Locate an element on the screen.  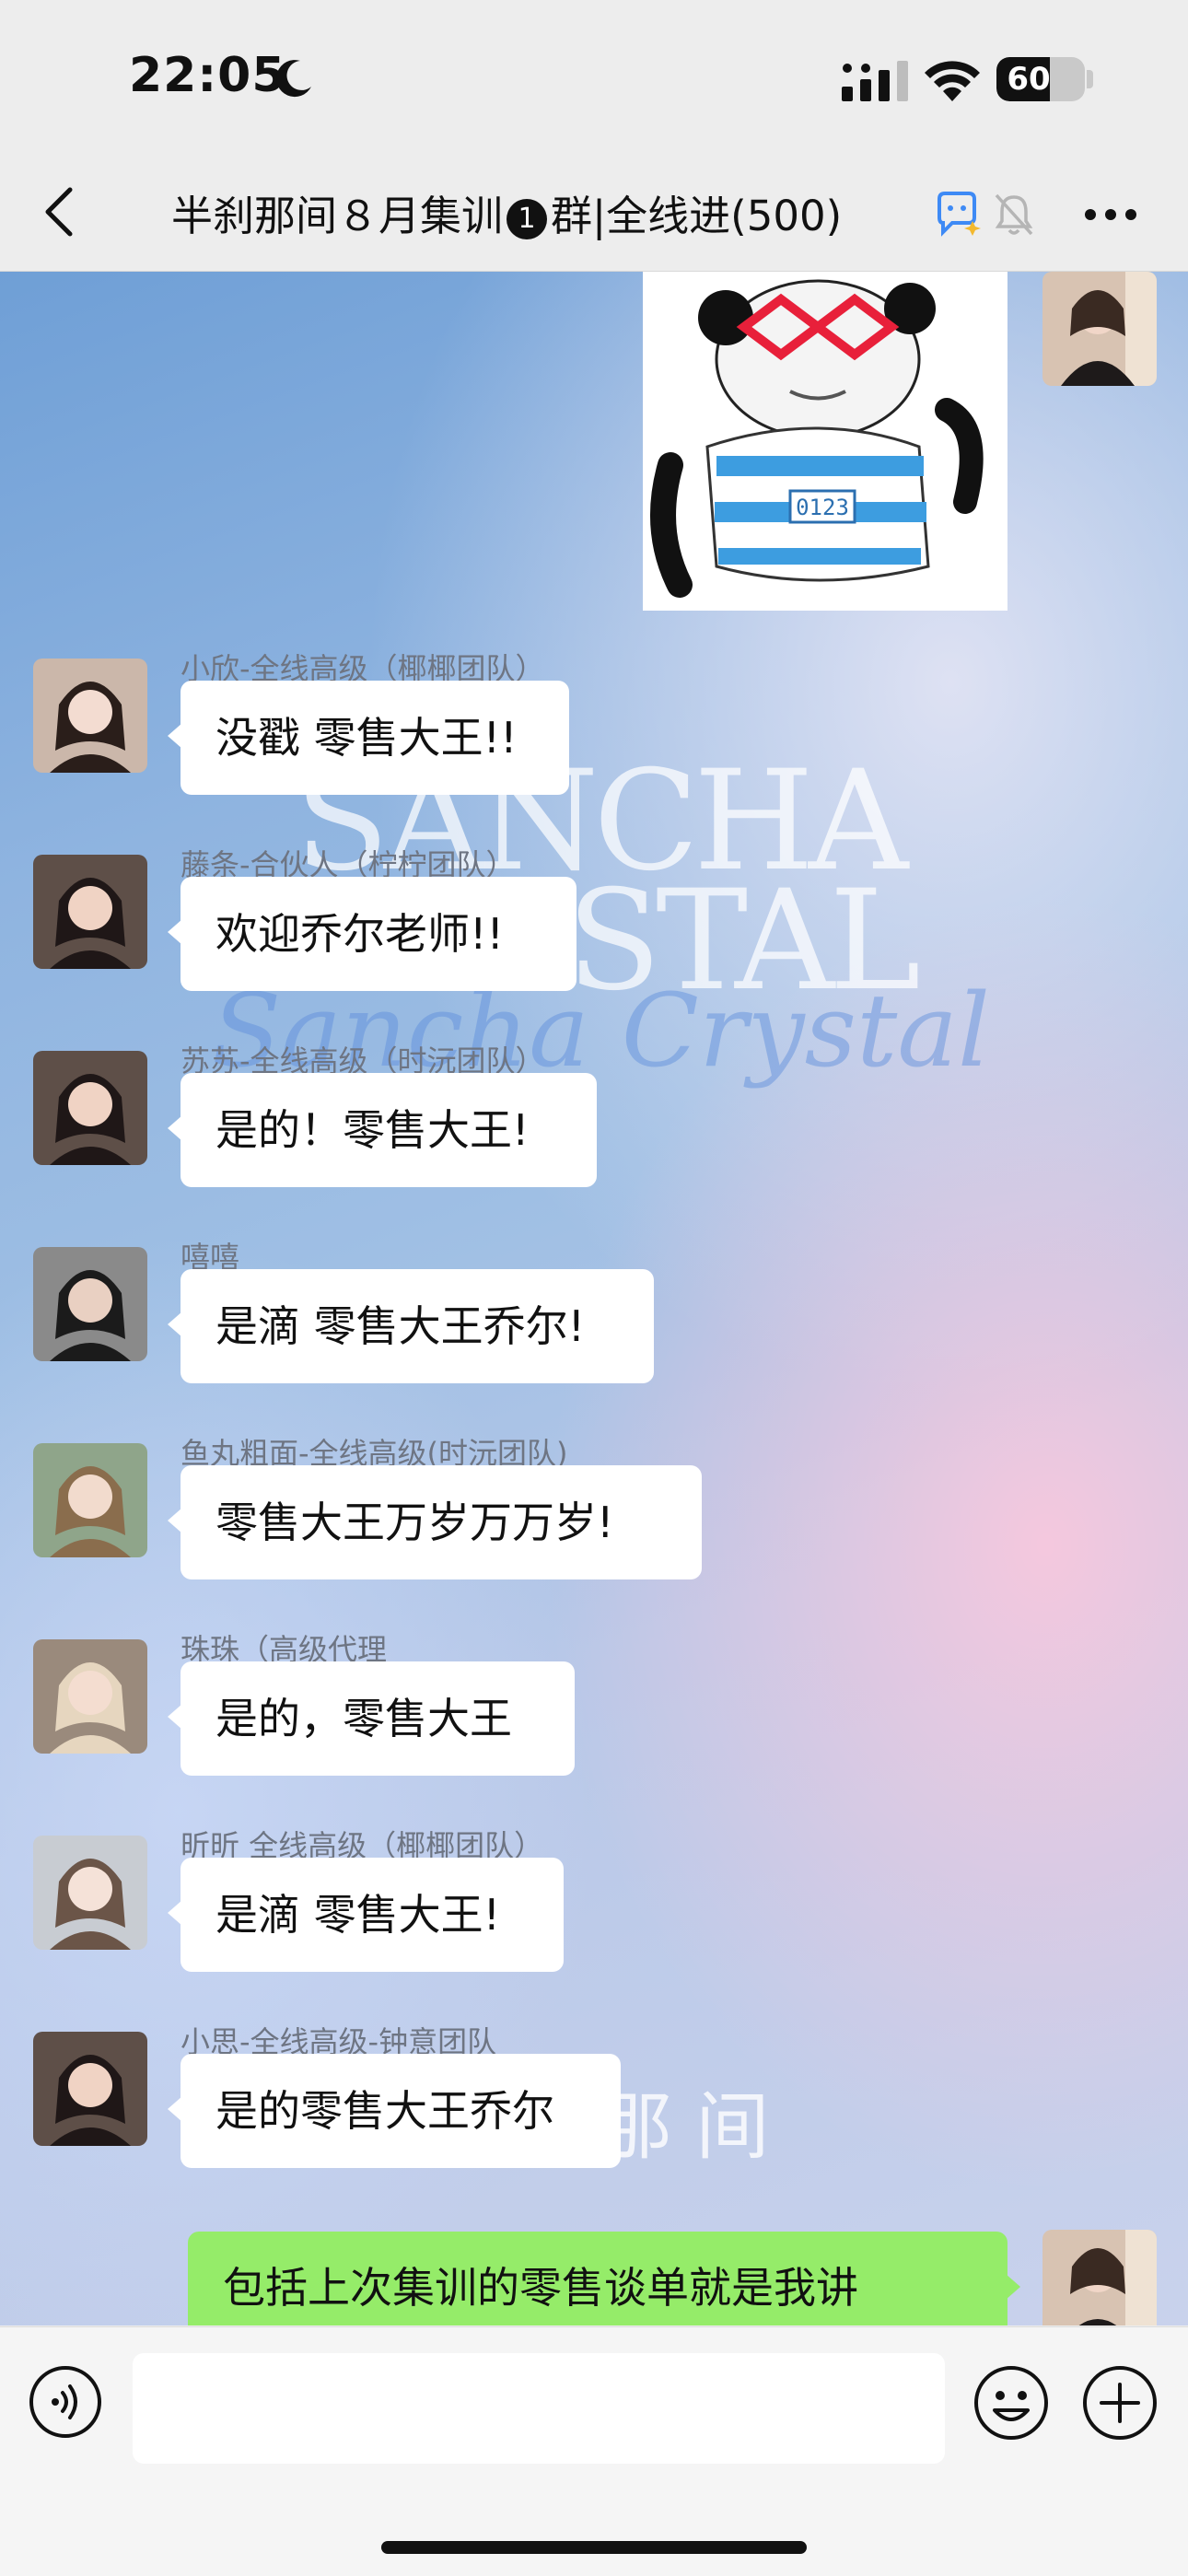
battery-icon: 60 is located at coordinates (1040, 79).